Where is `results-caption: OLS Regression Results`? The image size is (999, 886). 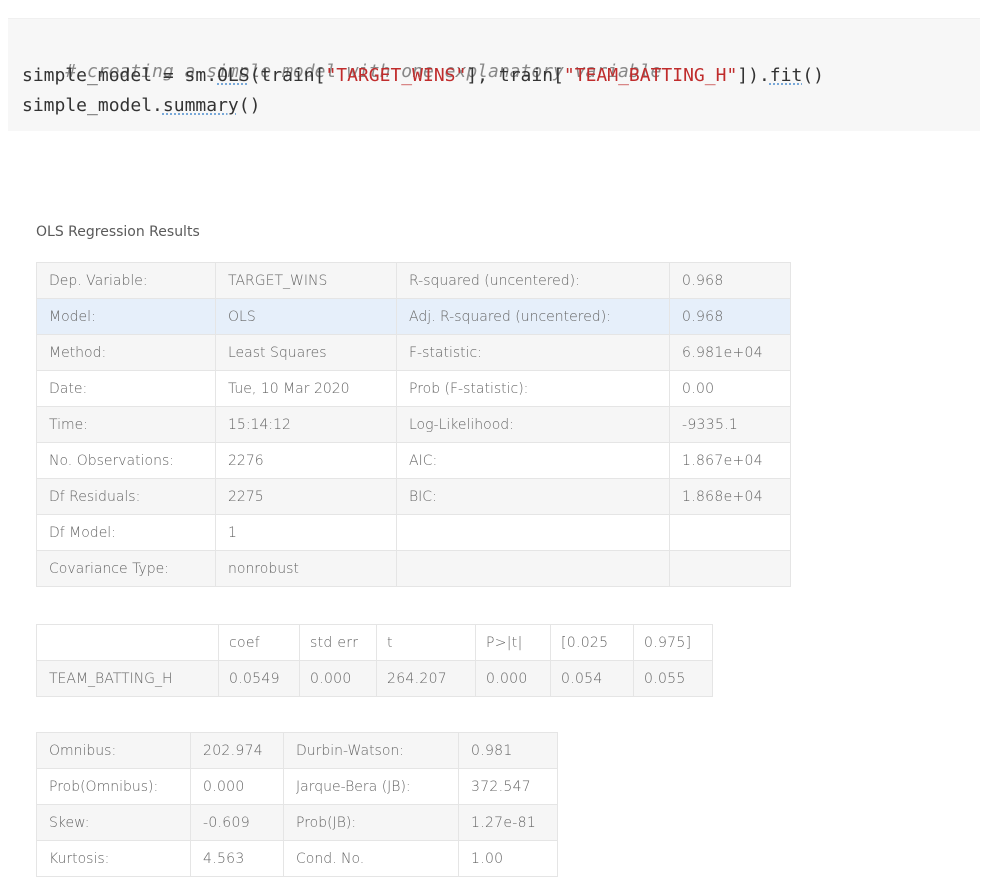
results-caption: OLS Regression Results is located at coordinates (118, 232).